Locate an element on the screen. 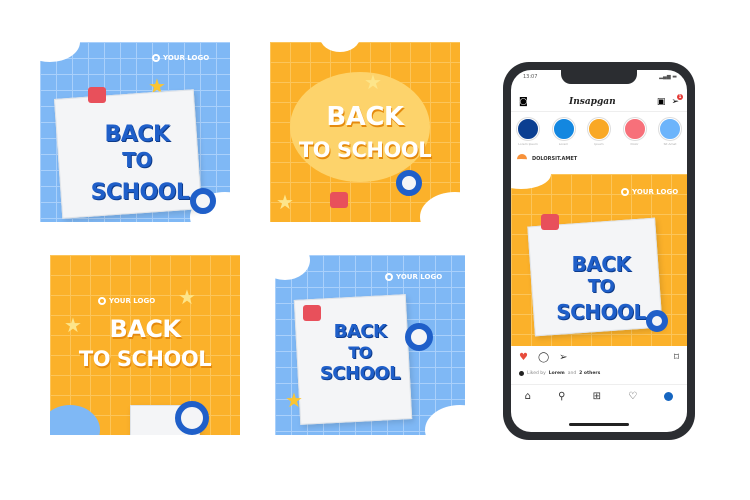 The image size is (750, 500). story-item: Dolor is located at coordinates (634, 132).